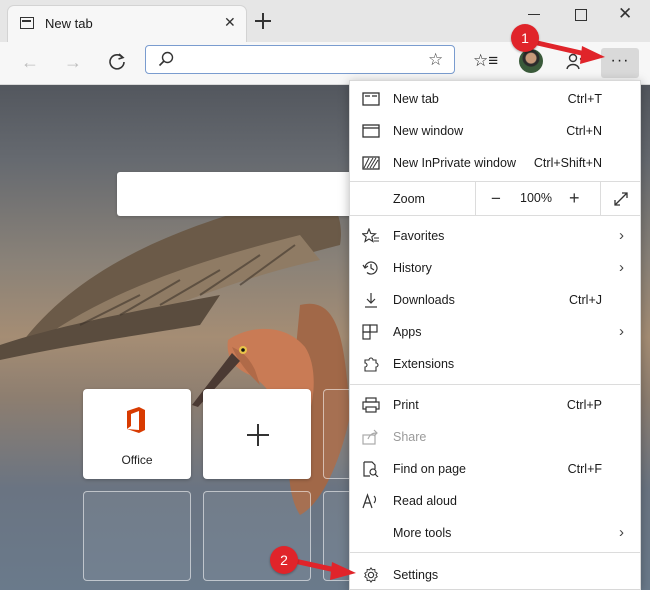 The height and width of the screenshot is (590, 650). What do you see at coordinates (73, 62) in the screenshot?
I see `forward-button: →` at bounding box center [73, 62].